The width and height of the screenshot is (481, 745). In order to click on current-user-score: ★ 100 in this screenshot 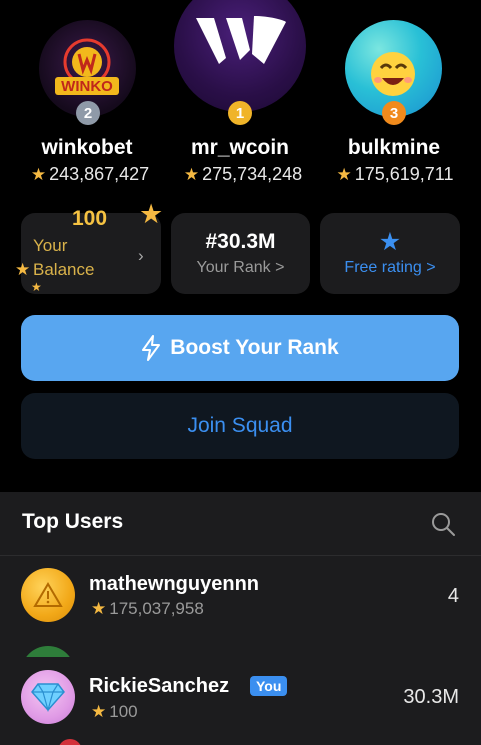, I will do `click(114, 712)`.